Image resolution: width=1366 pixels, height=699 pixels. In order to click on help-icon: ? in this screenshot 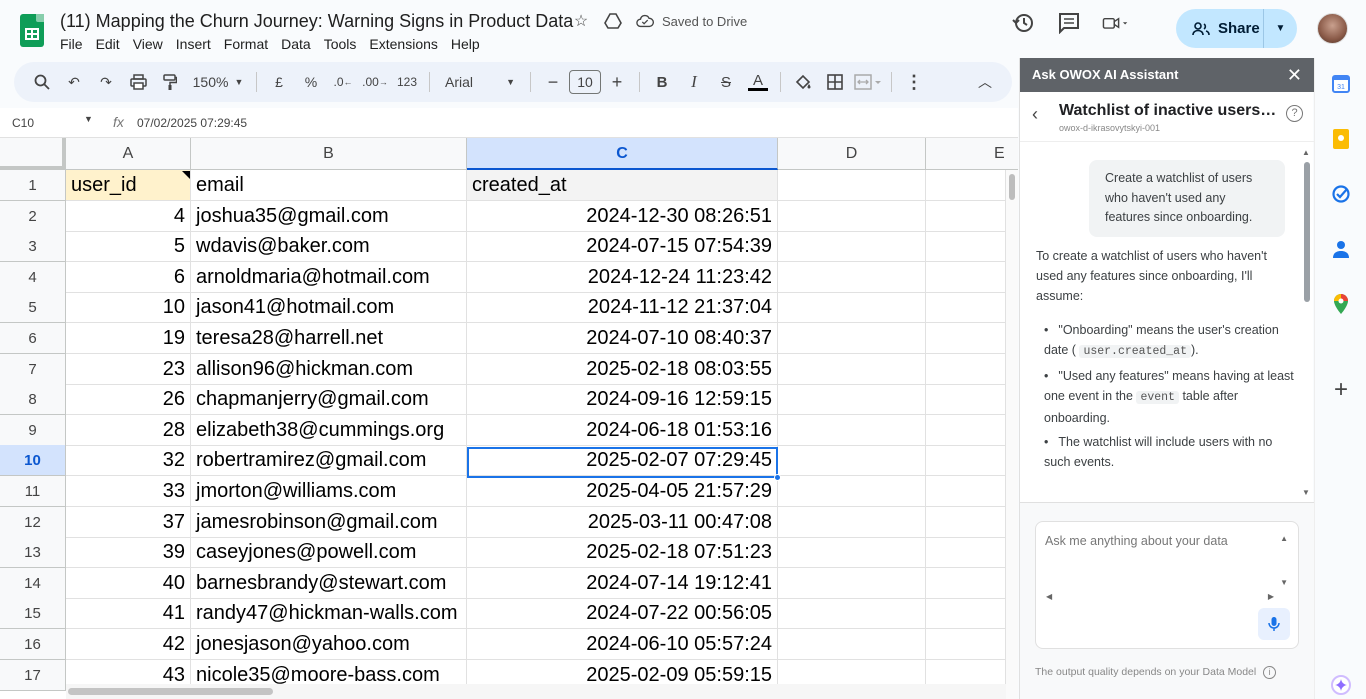, I will do `click(1294, 113)`.